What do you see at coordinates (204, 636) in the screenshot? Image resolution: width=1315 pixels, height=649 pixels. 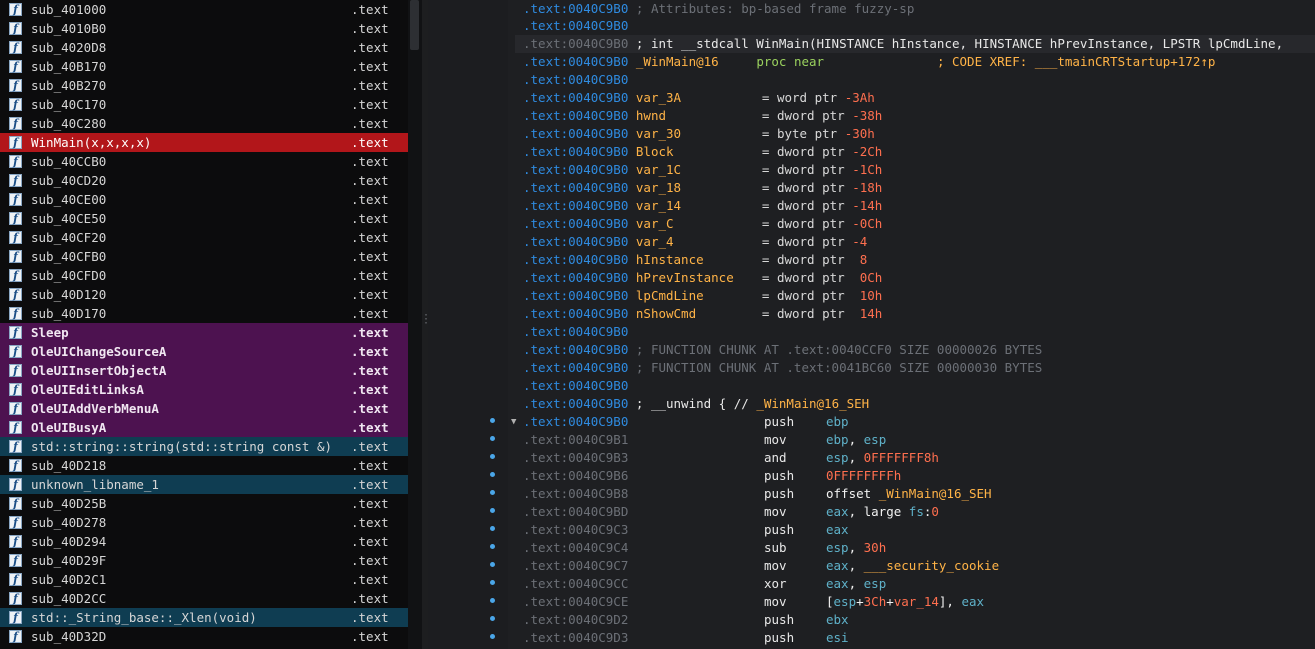 I see `function-row: f sub_40D32D .text` at bounding box center [204, 636].